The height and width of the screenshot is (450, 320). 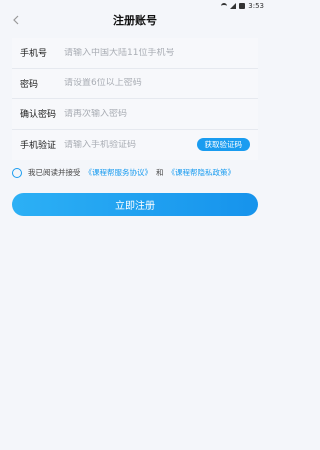 I want to click on nav-bar: 注册账号, so click(x=135, y=20).